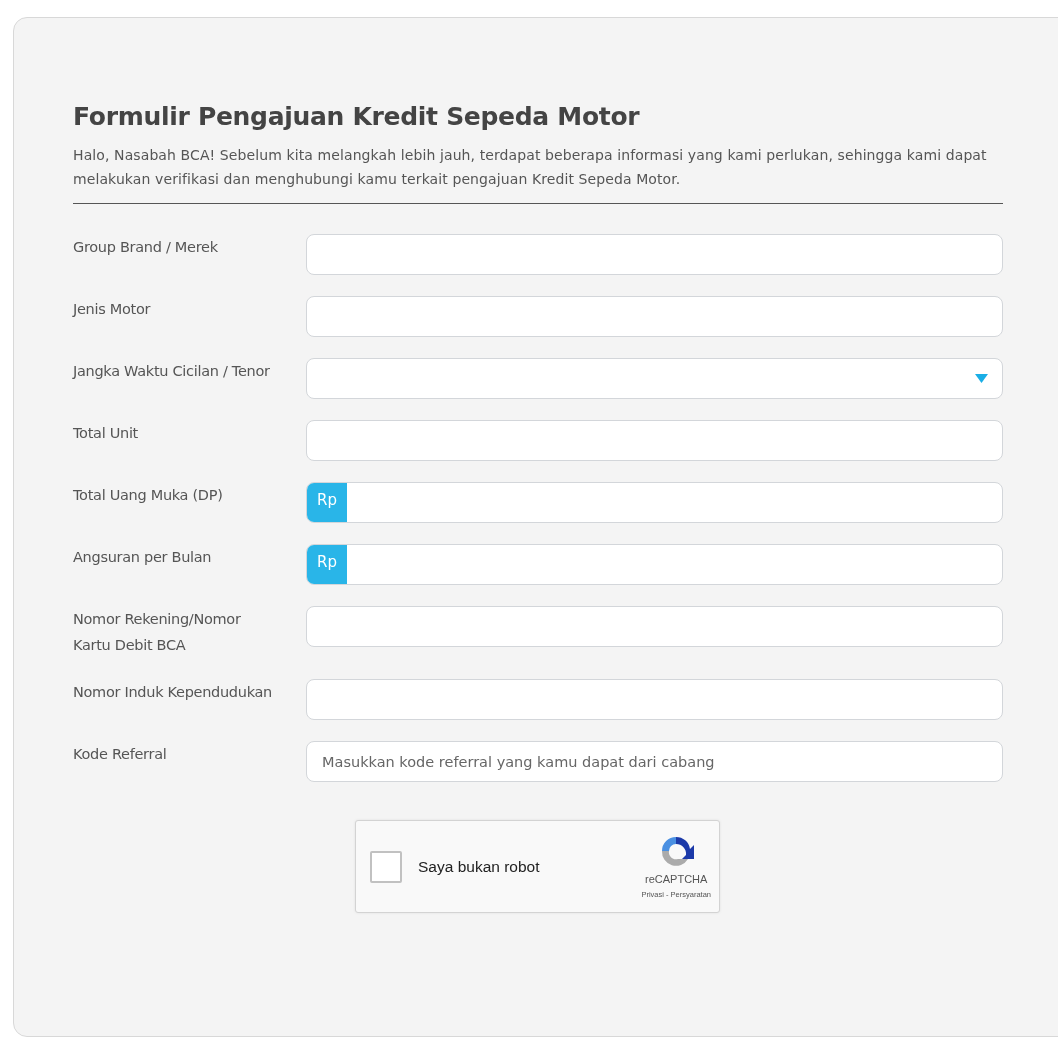 The height and width of the screenshot is (1037, 1058). I want to click on captcha-checkbox, so click(386, 866).